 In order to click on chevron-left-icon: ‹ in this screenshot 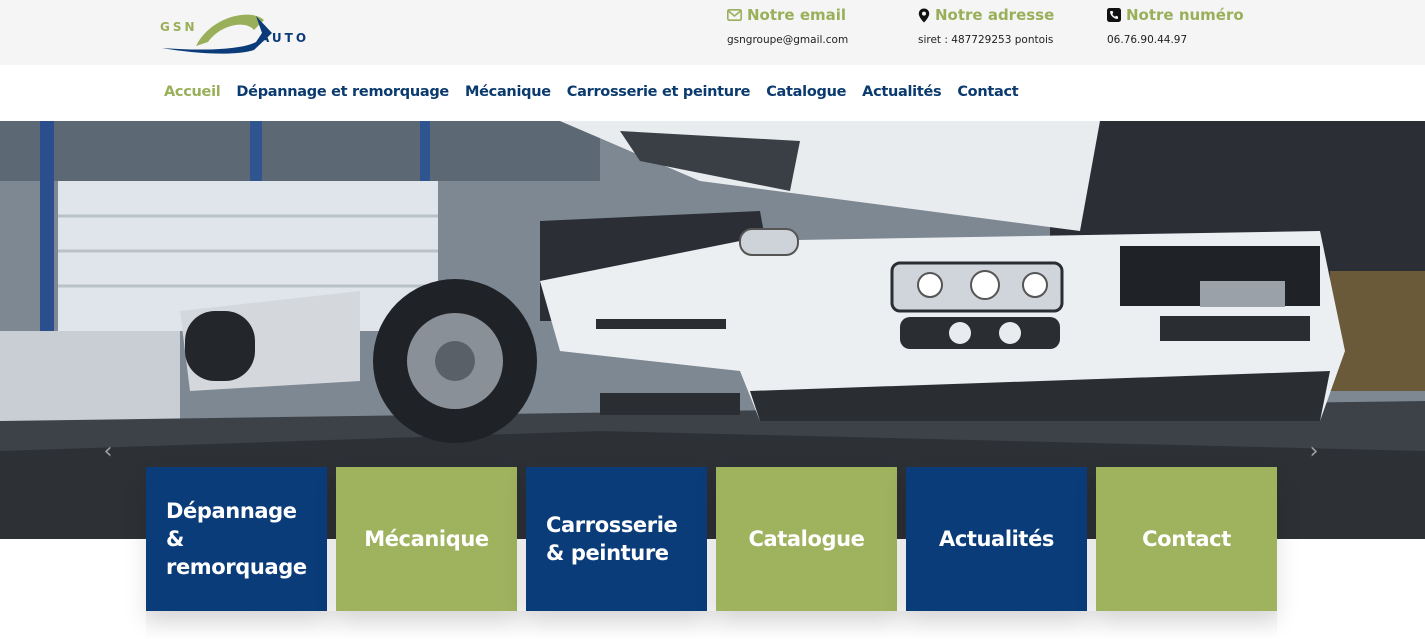, I will do `click(108, 451)`.